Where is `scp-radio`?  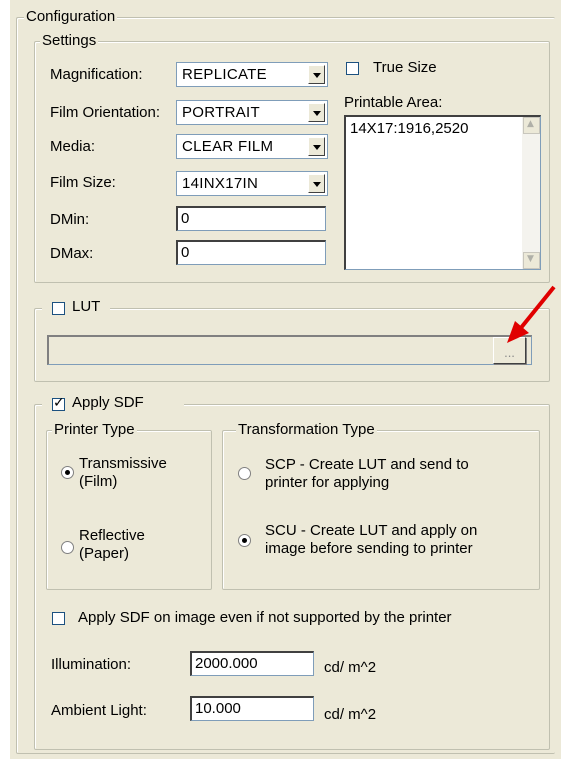 scp-radio is located at coordinates (244, 473).